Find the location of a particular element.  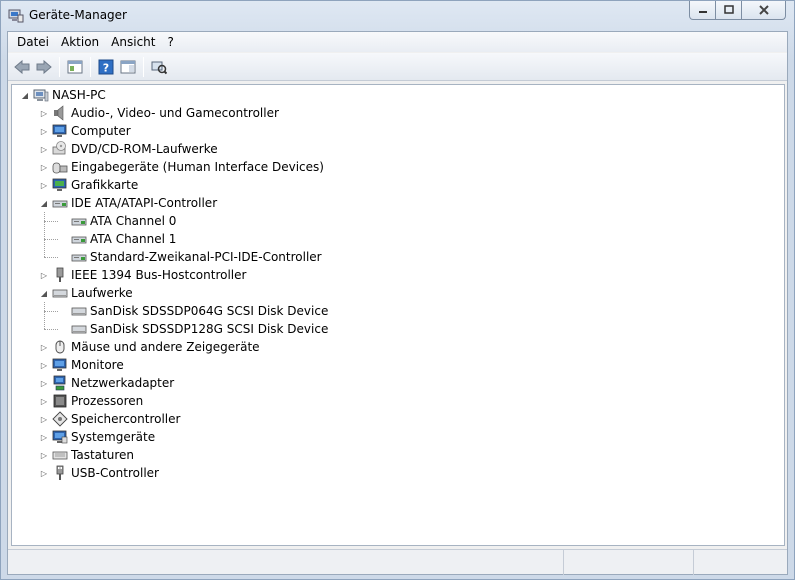

tree-category: ▷ Prozessoren is located at coordinates (91, 401).